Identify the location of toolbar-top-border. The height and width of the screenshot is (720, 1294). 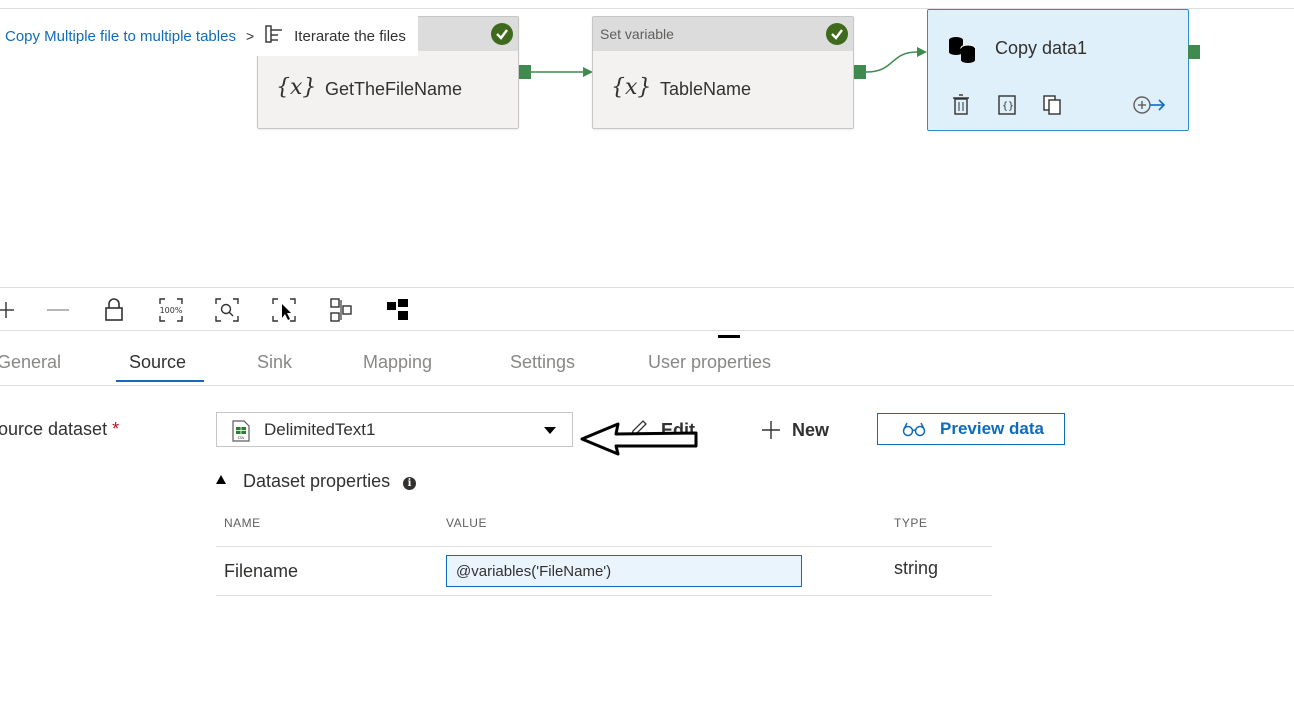
(647, 287).